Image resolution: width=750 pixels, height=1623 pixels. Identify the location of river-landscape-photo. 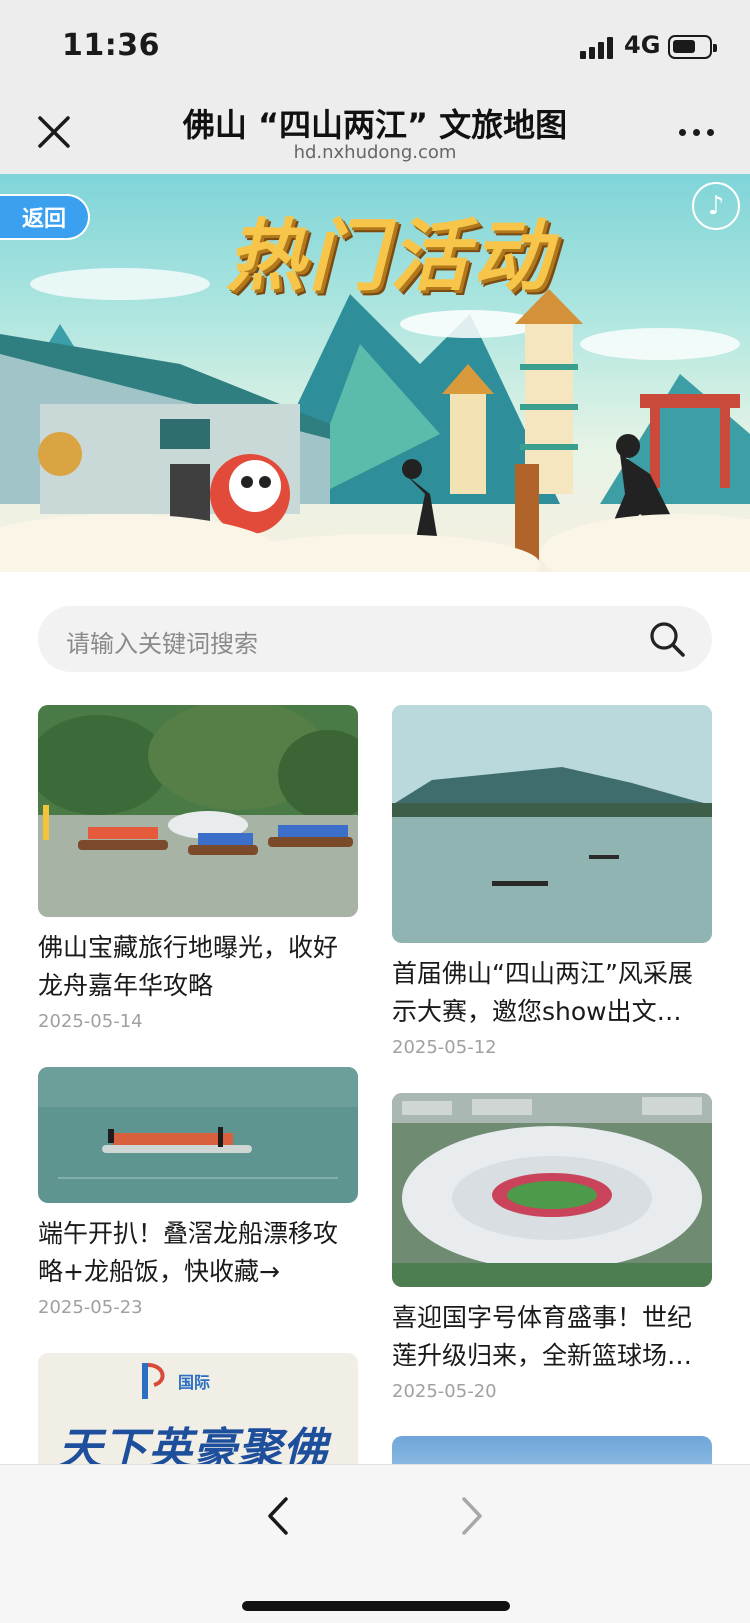
(552, 824).